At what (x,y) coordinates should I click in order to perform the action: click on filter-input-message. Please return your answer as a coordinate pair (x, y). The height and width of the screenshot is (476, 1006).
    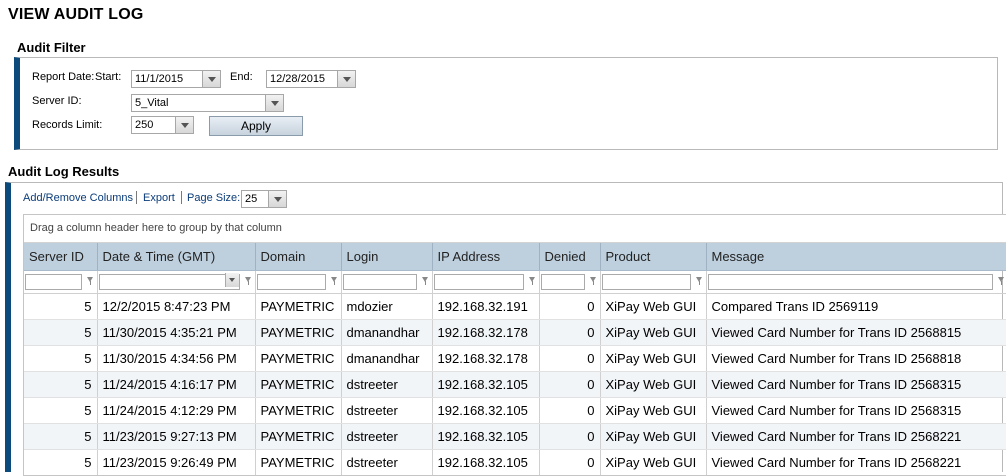
    Looking at the image, I should click on (850, 282).